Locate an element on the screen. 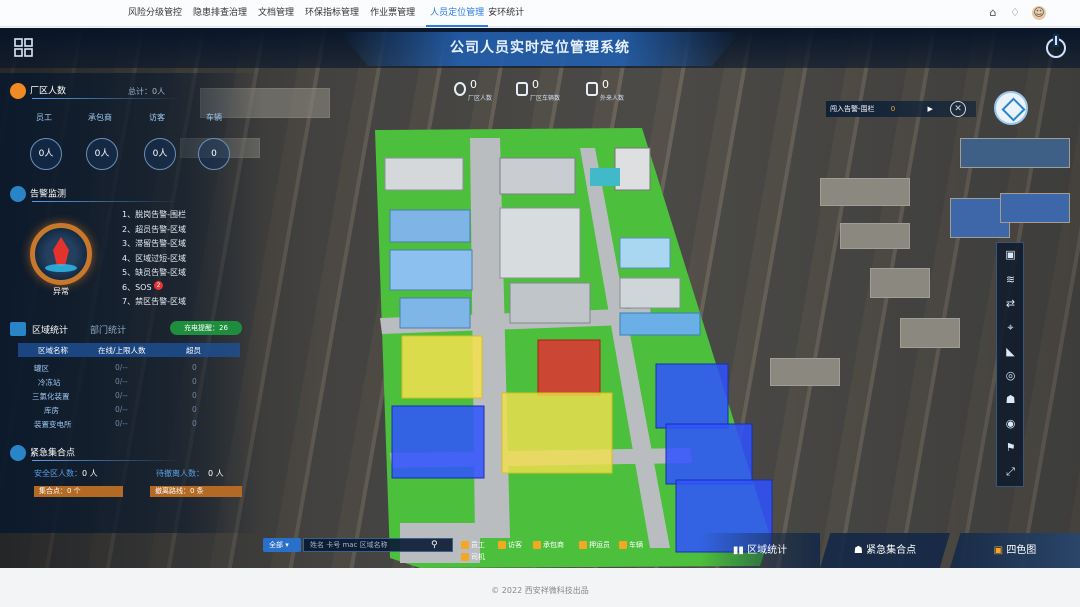  table-cell: 库房 is located at coordinates (51, 410).